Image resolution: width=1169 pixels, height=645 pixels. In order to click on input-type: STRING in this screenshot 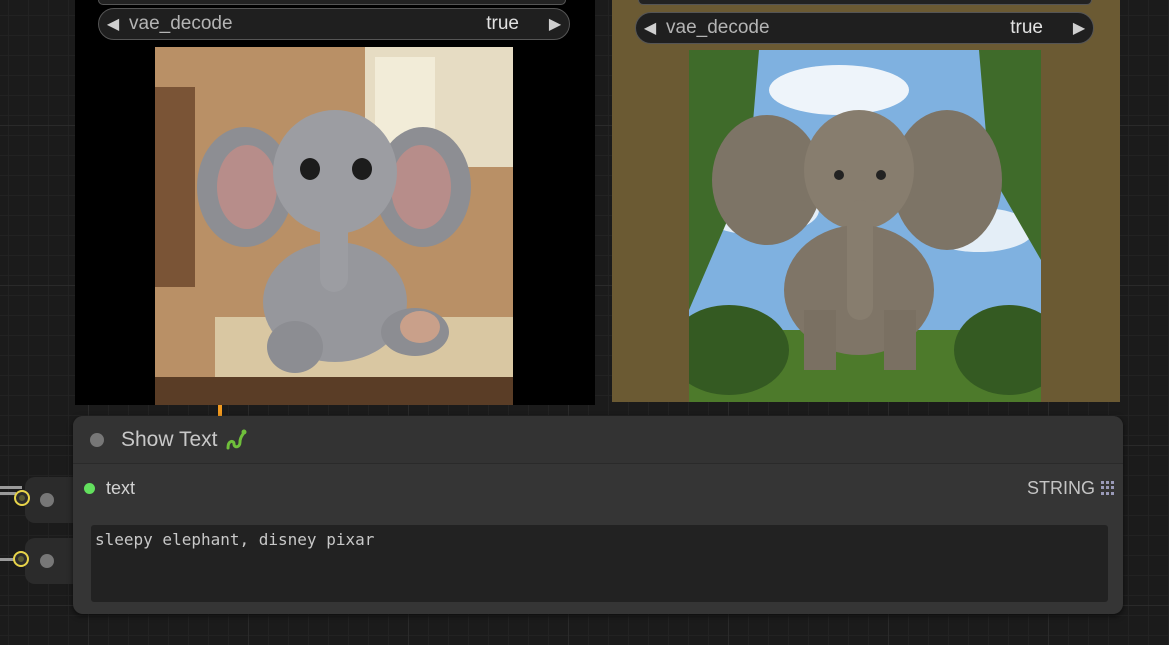, I will do `click(1060, 487)`.